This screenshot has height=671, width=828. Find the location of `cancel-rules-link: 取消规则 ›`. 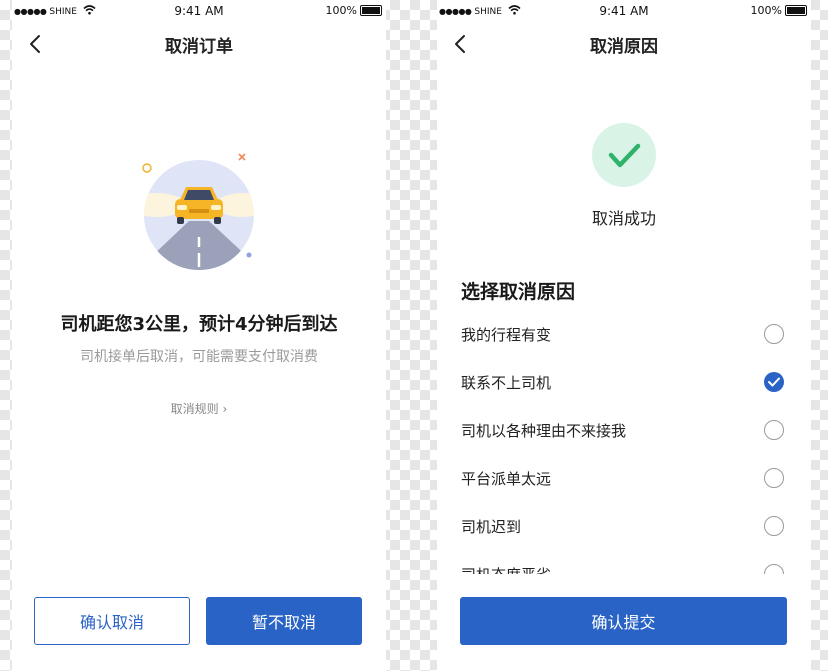

cancel-rules-link: 取消规则 › is located at coordinates (199, 408).